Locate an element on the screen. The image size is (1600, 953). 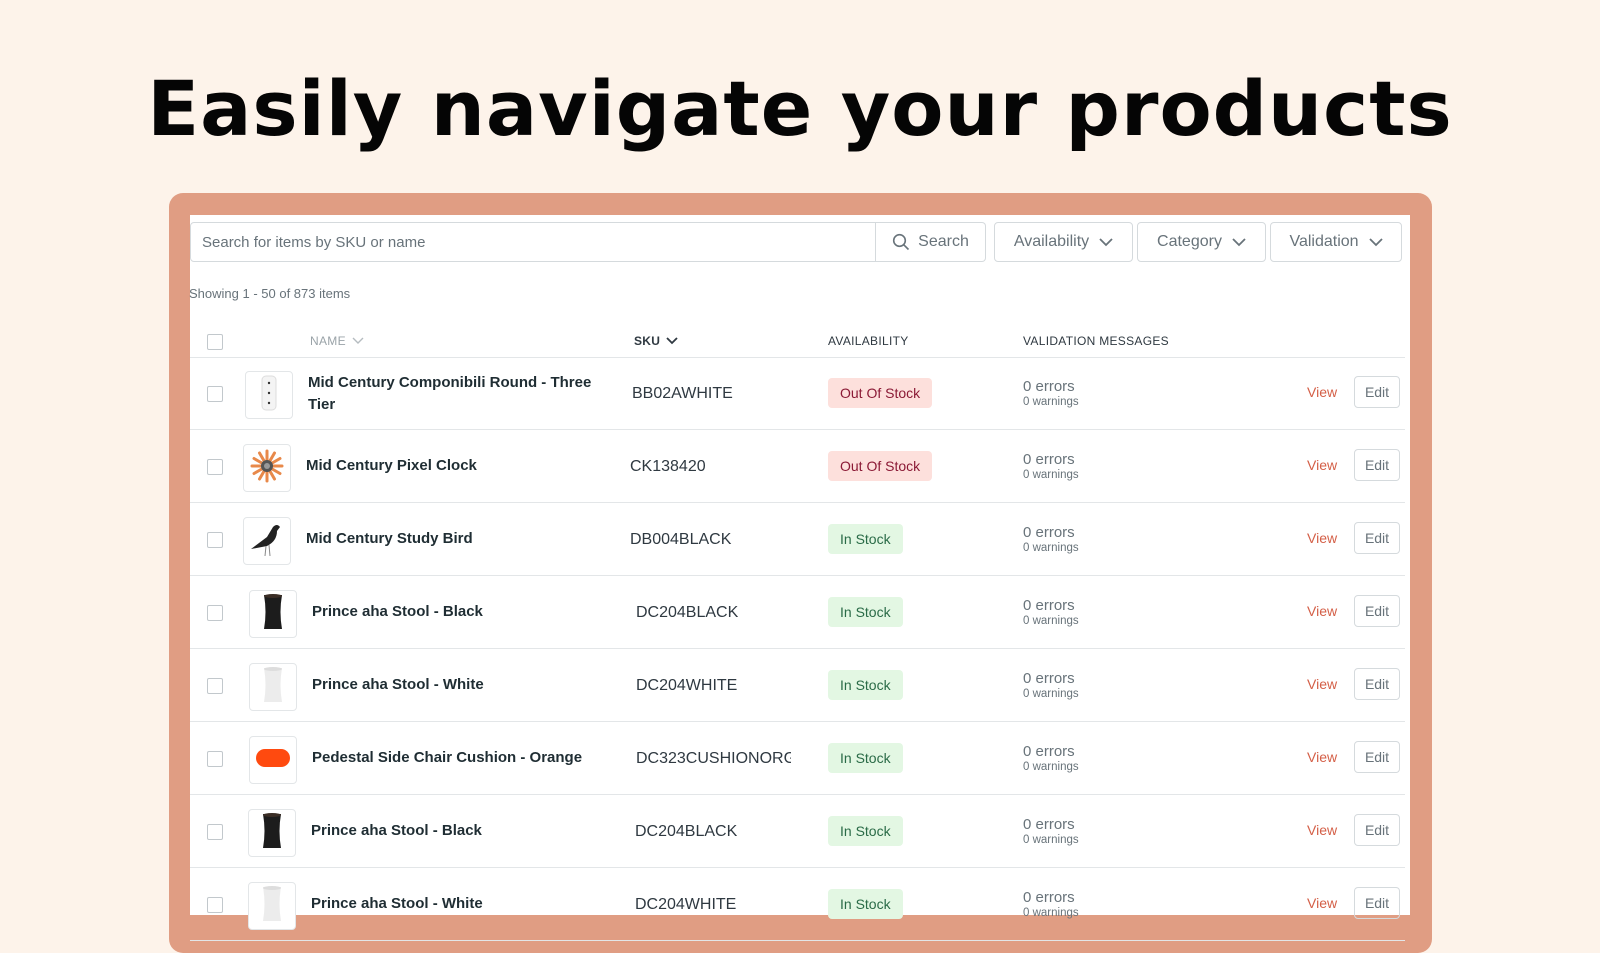
column-sku: SKU is located at coordinates (656, 341).